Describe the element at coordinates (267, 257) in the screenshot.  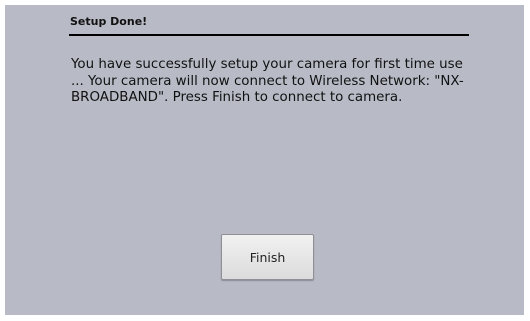
I see `finish-button: Finish` at that location.